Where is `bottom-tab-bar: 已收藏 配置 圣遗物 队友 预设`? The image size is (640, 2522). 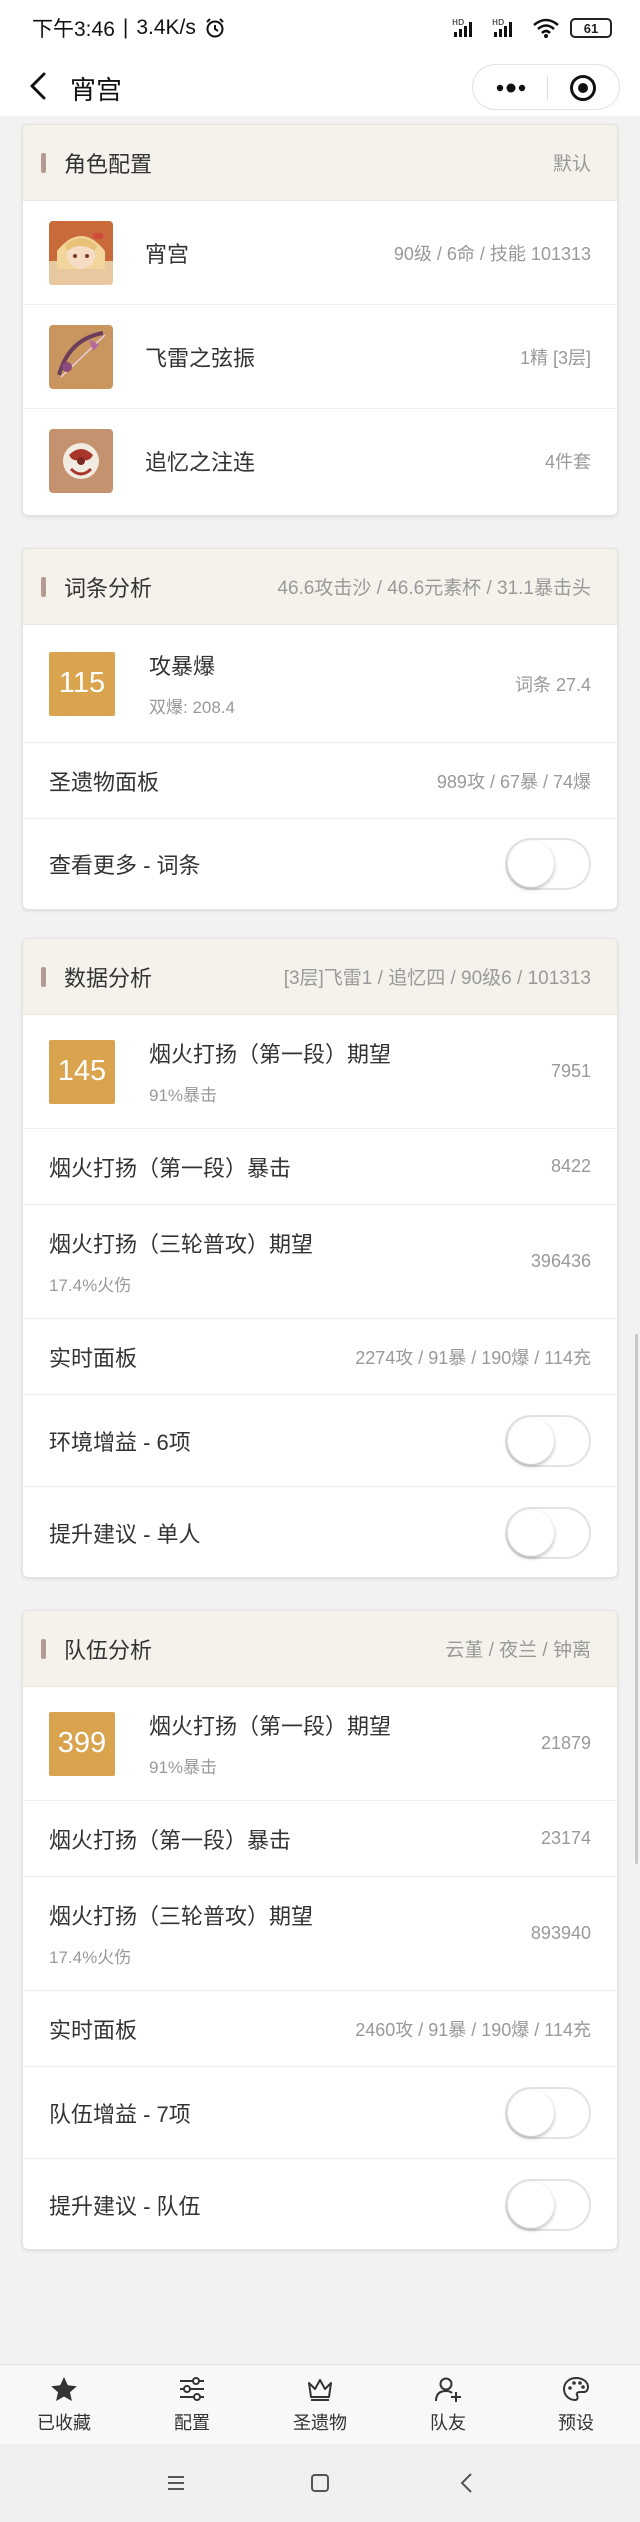
bottom-tab-bar: 已收藏 配置 圣遗物 队友 预设 is located at coordinates (320, 2404).